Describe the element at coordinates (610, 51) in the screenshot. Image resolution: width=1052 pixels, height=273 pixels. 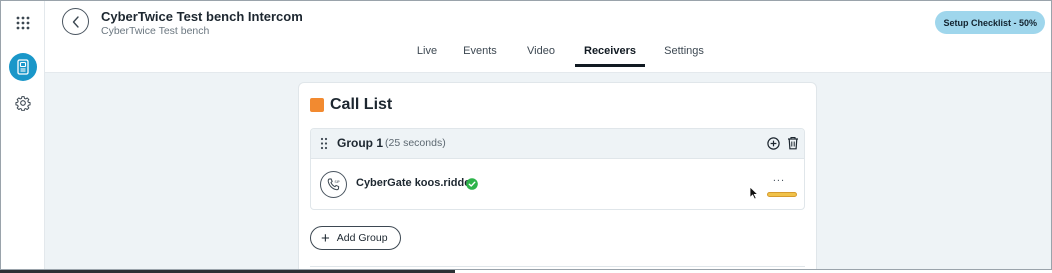
I see `tab-receivers: Receivers` at that location.